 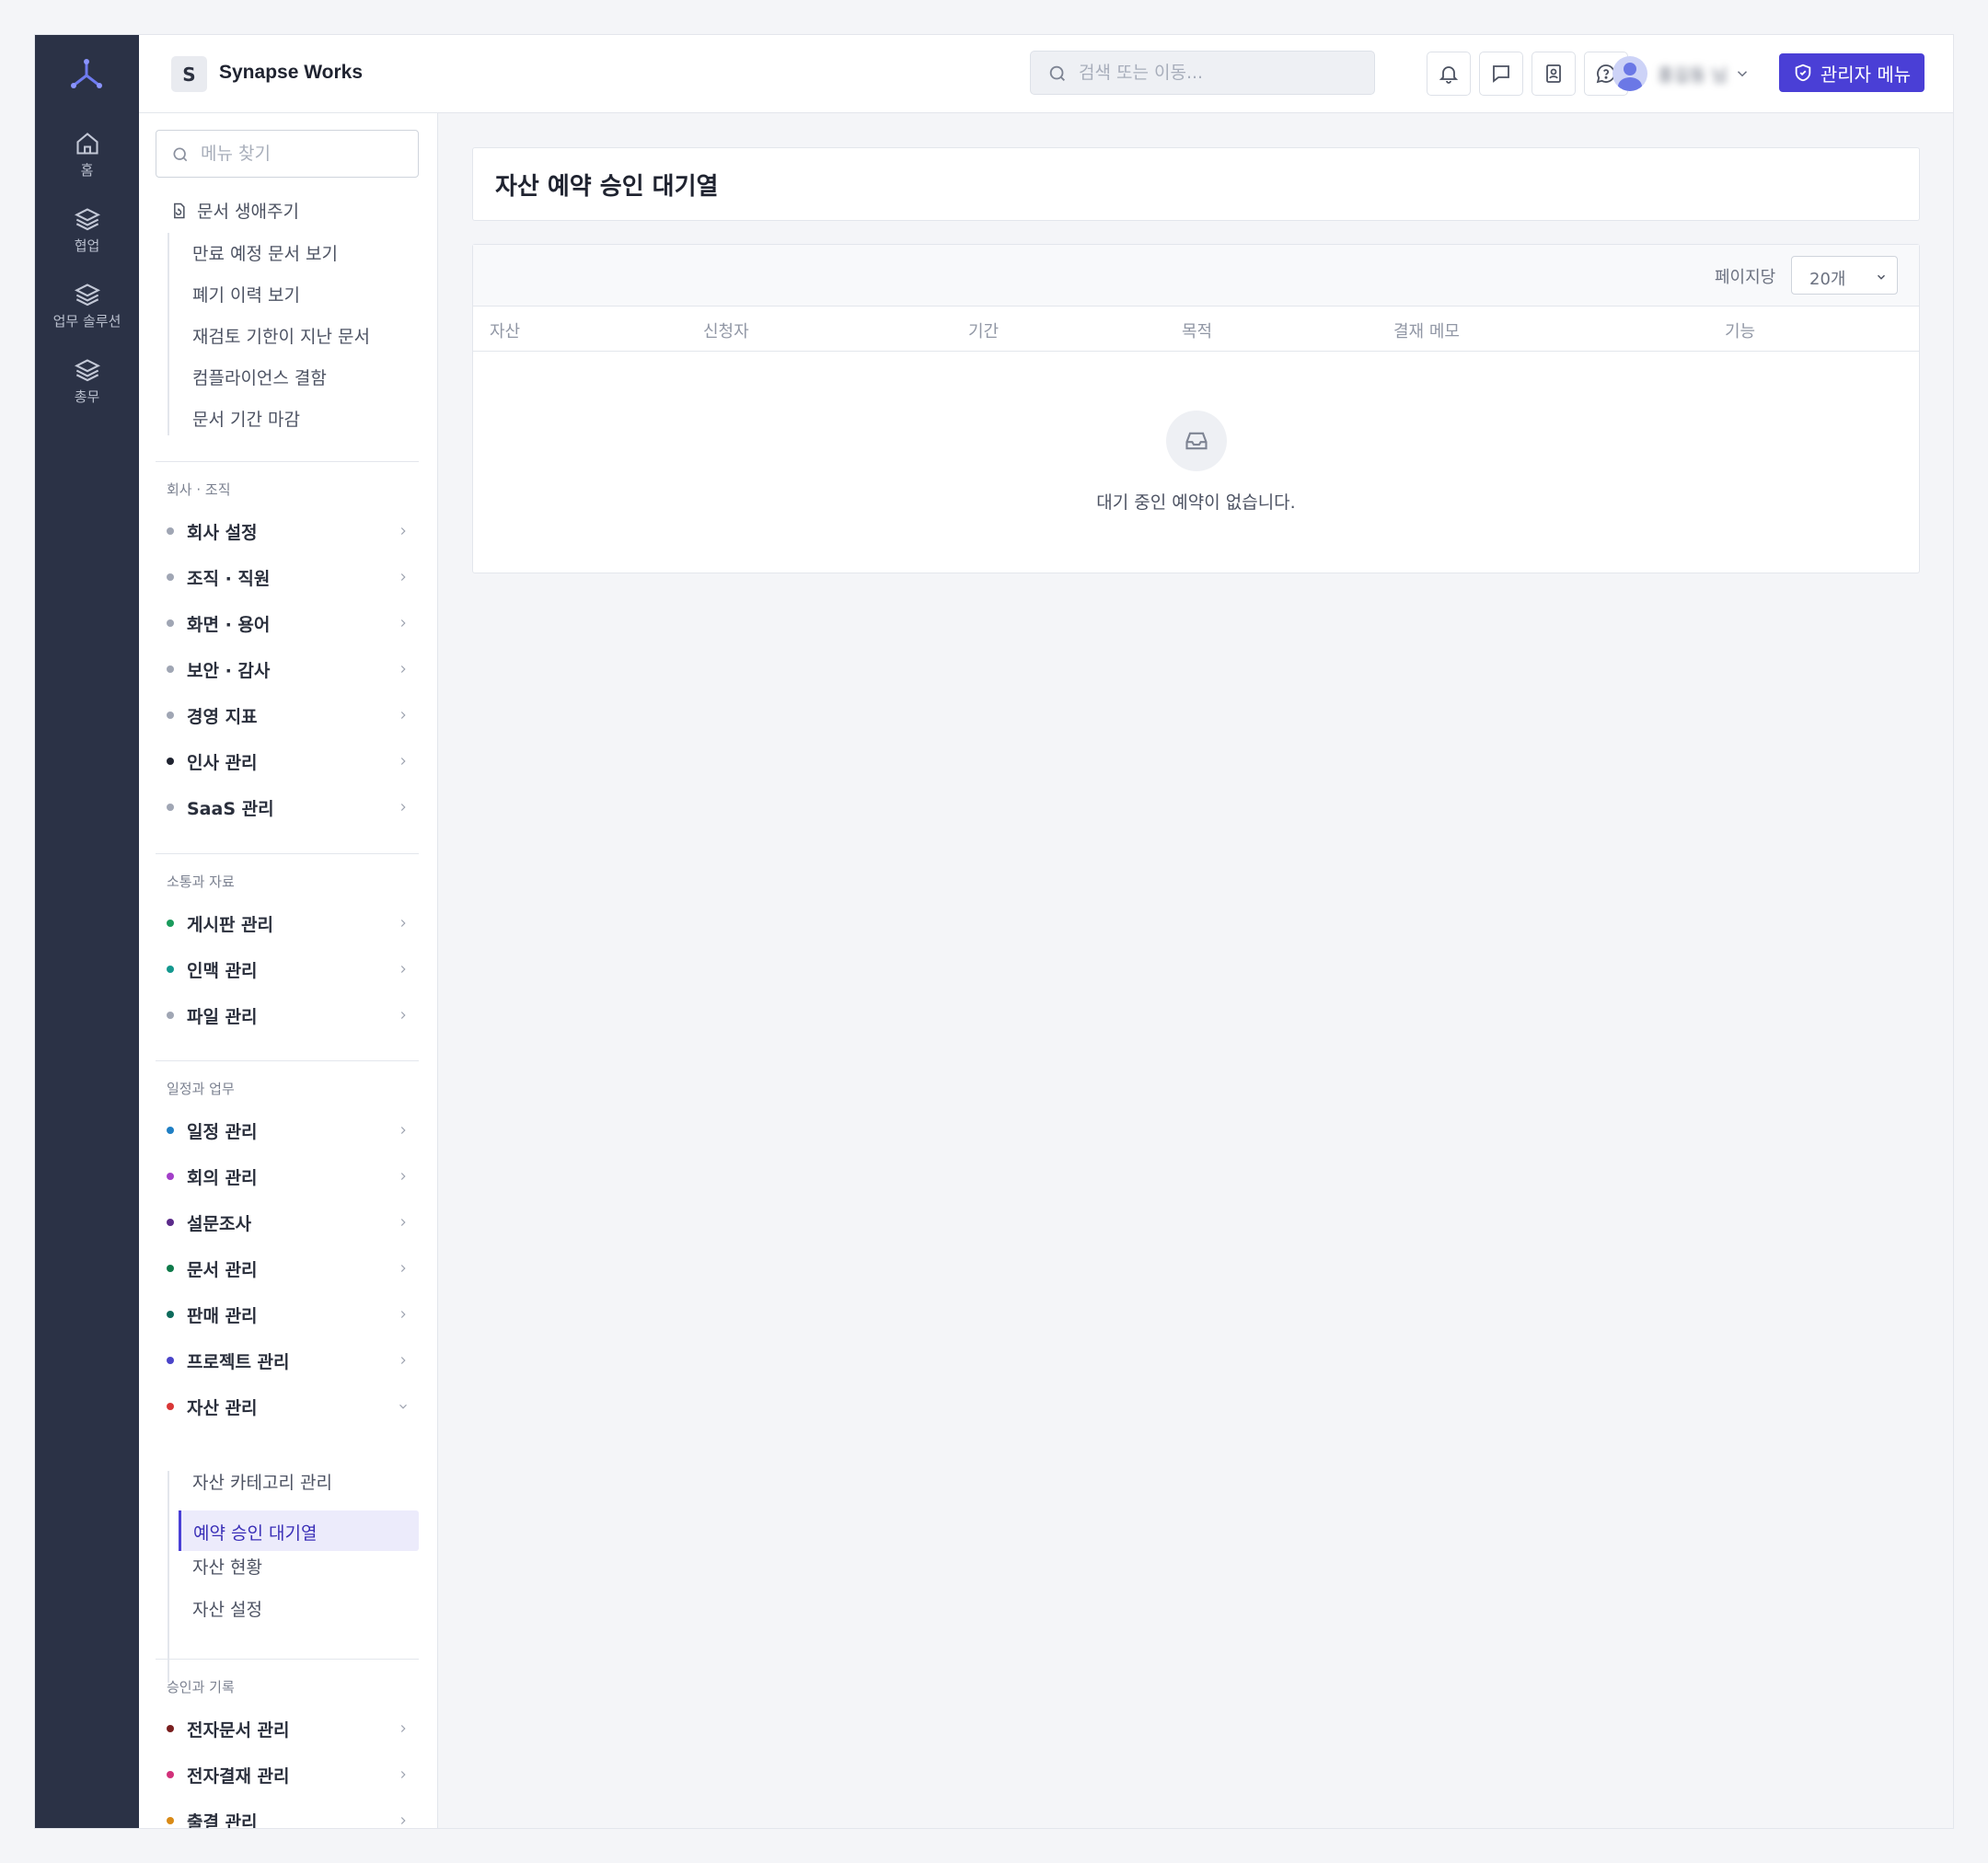 What do you see at coordinates (984, 330) in the screenshot?
I see `column-header-period: 기간` at bounding box center [984, 330].